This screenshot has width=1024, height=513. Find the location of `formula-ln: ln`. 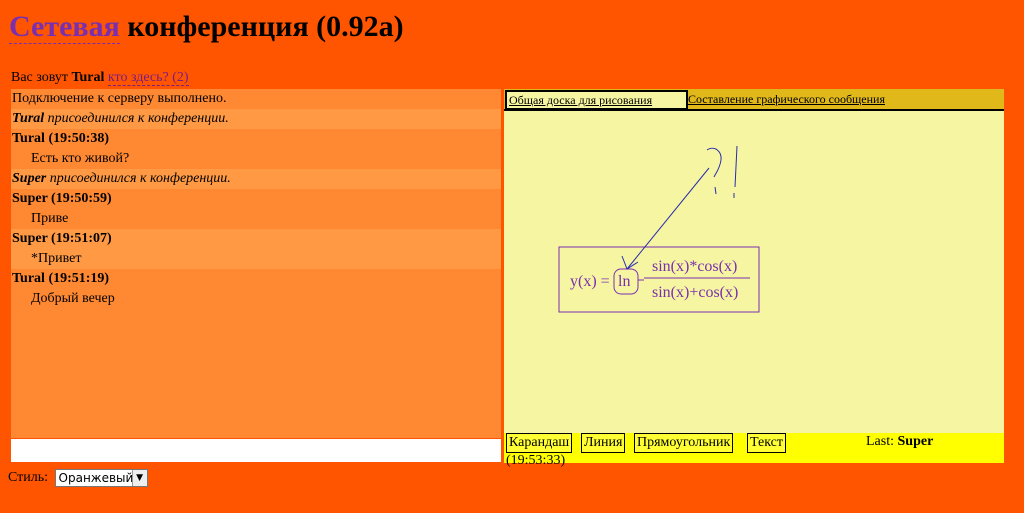

formula-ln: ln is located at coordinates (624, 281).